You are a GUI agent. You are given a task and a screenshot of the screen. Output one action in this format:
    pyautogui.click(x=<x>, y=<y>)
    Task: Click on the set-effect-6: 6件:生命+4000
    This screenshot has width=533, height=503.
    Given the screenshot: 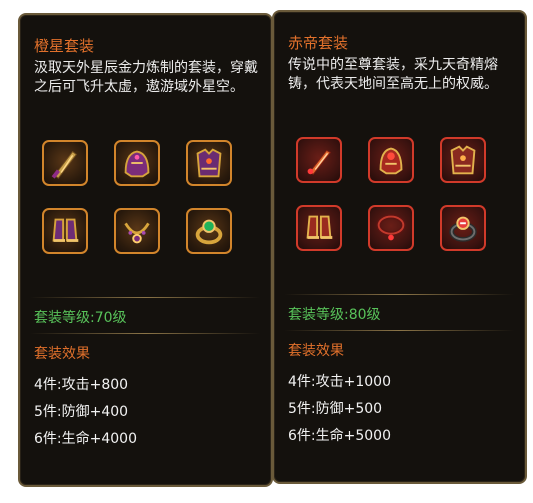 What is the action you would take?
    pyautogui.click(x=85, y=439)
    